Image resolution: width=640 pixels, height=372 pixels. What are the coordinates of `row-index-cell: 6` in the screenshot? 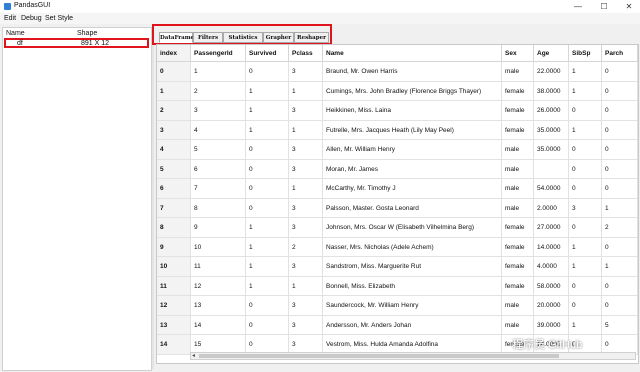 It's located at (174, 189).